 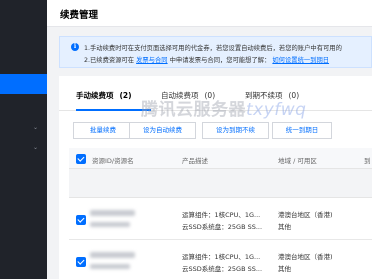 I want to click on column-header-resource: 资源ID/资源名, so click(x=113, y=161).